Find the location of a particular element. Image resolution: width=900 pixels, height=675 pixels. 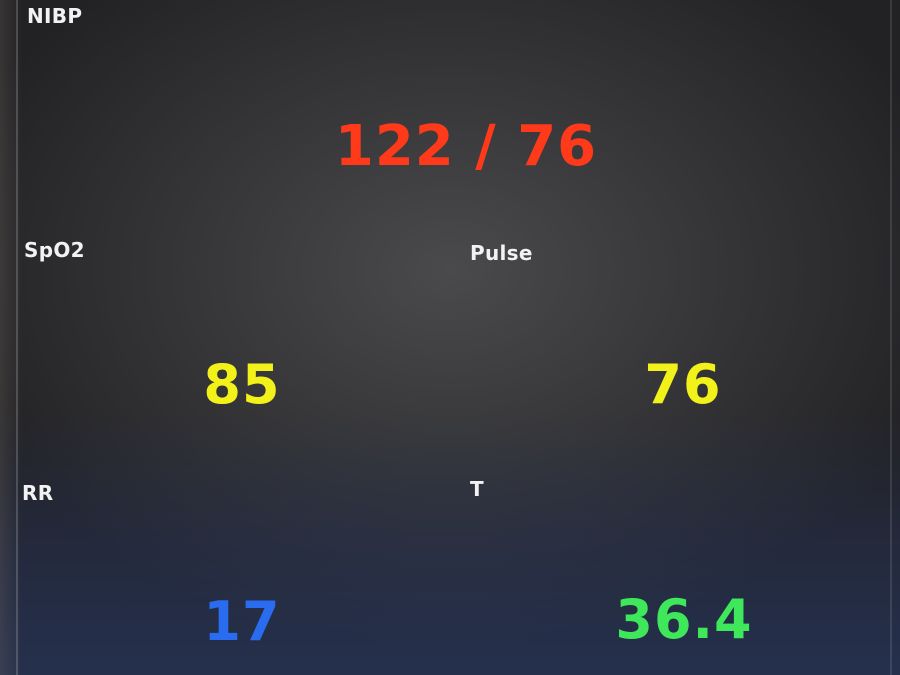

temperature-value: 36.4 is located at coordinates (684, 619).